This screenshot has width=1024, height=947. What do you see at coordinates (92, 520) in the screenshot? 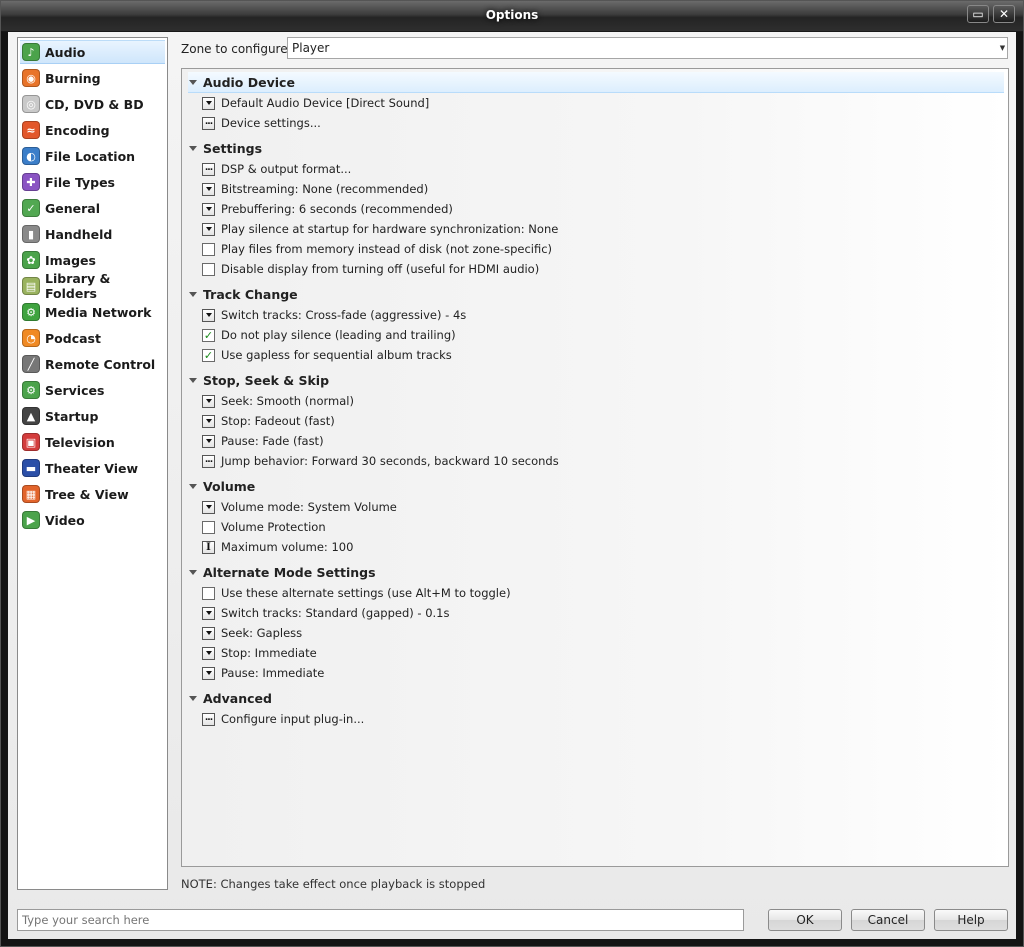
I see `sidebar-item-video: ▶ Video` at bounding box center [92, 520].